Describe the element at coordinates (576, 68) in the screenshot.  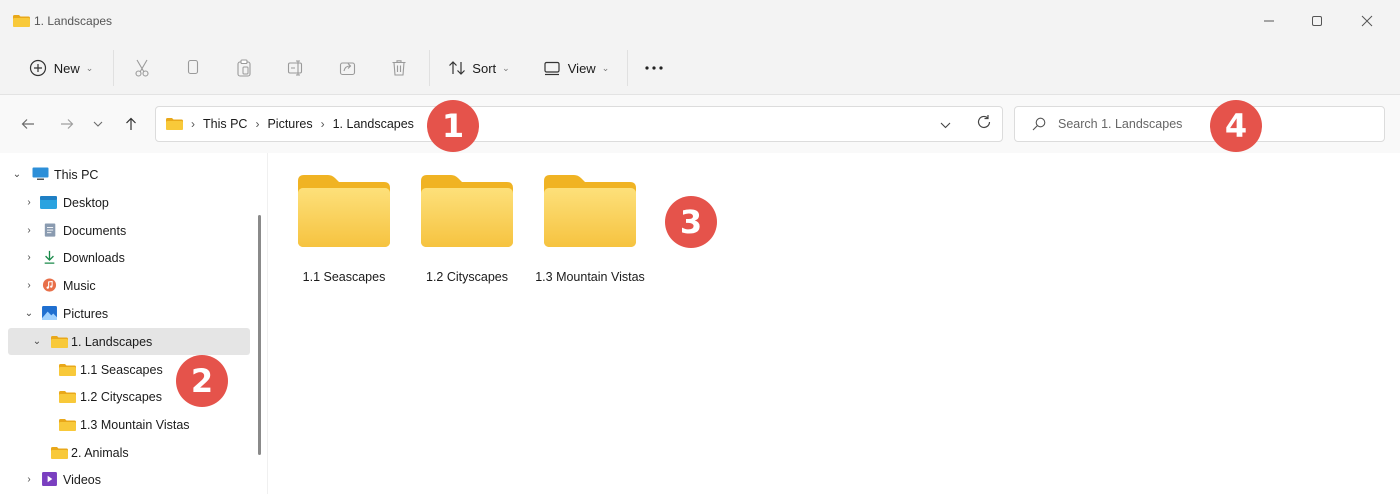
I see `view-button: View ⌄` at that location.